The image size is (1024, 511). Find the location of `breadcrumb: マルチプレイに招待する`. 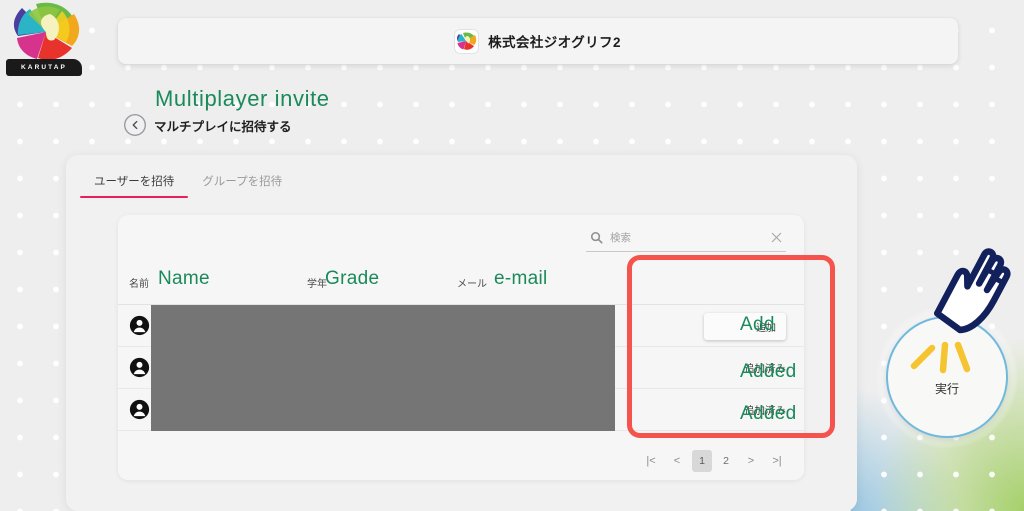

breadcrumb: マルチプレイに招待する is located at coordinates (208, 125).